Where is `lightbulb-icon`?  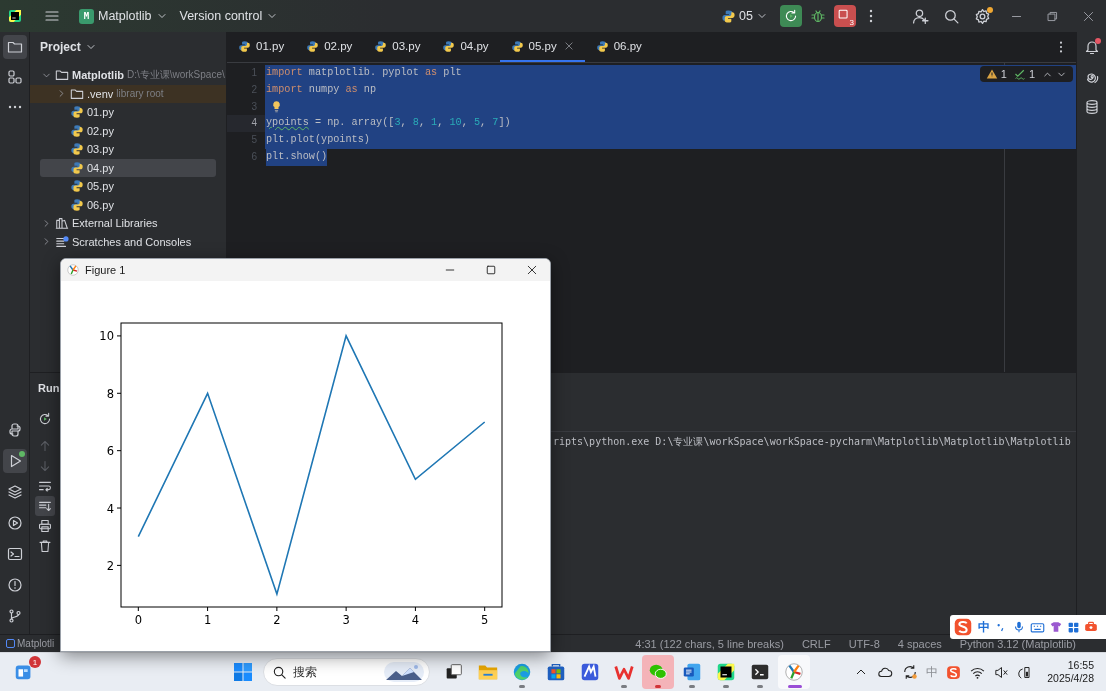 lightbulb-icon is located at coordinates (276, 107).